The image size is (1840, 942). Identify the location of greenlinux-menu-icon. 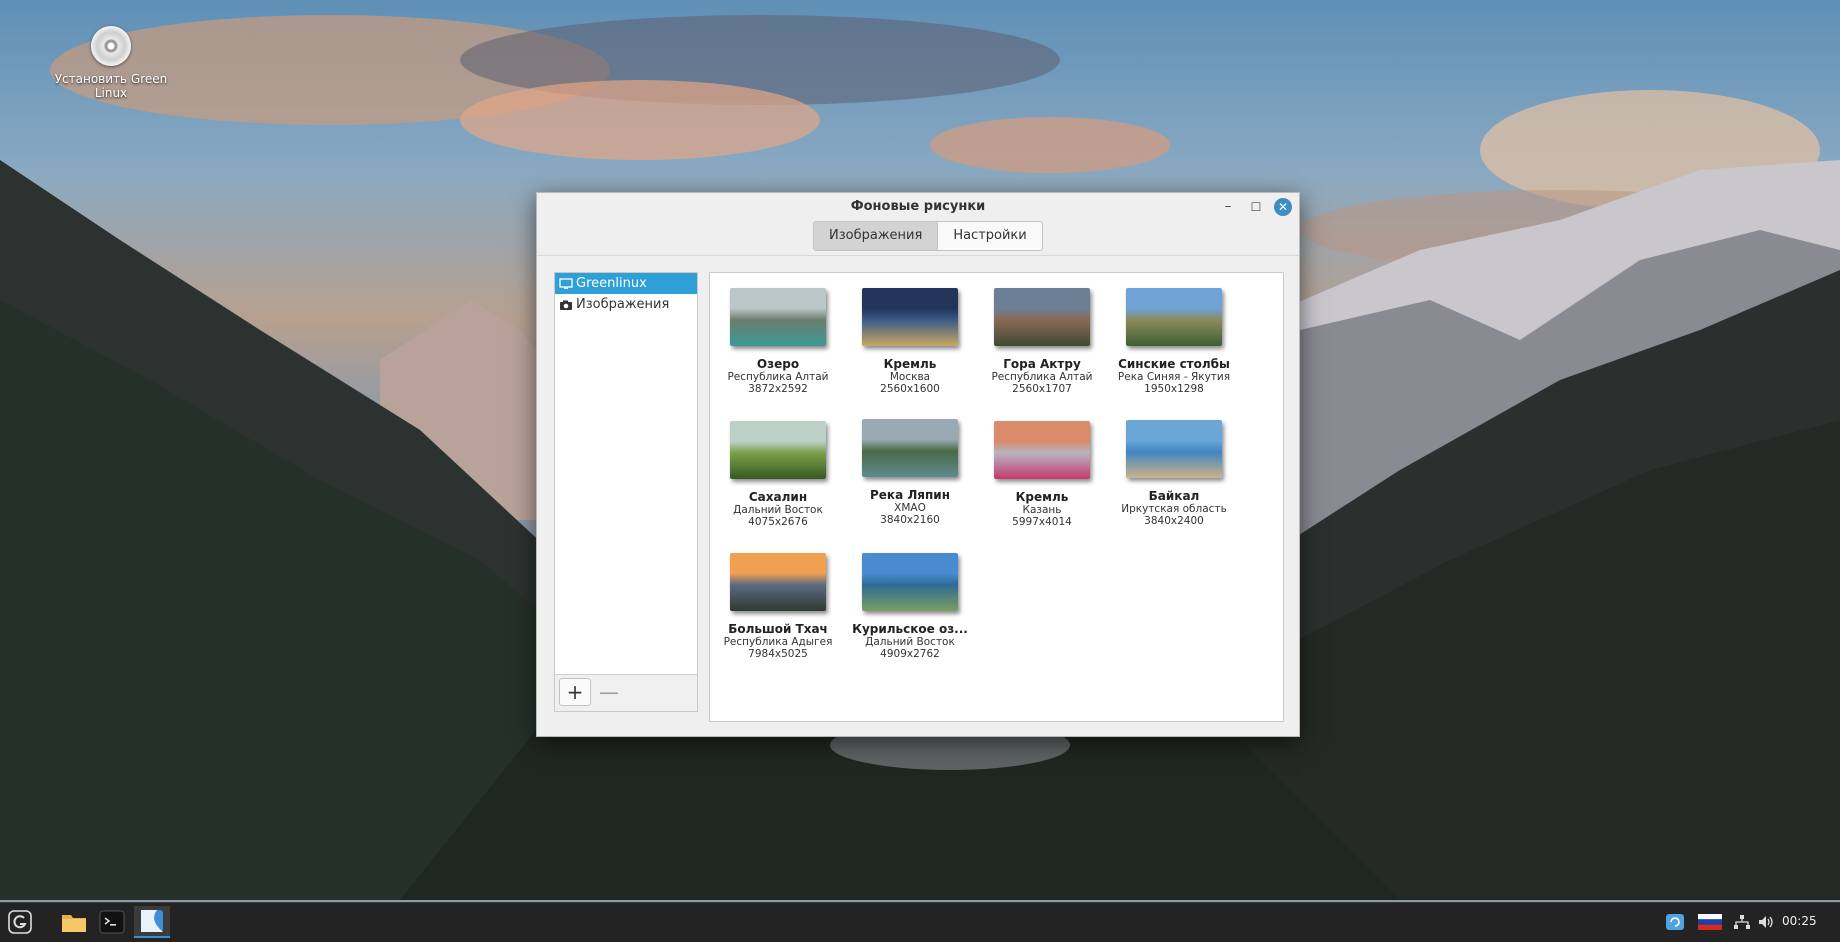
(20, 922).